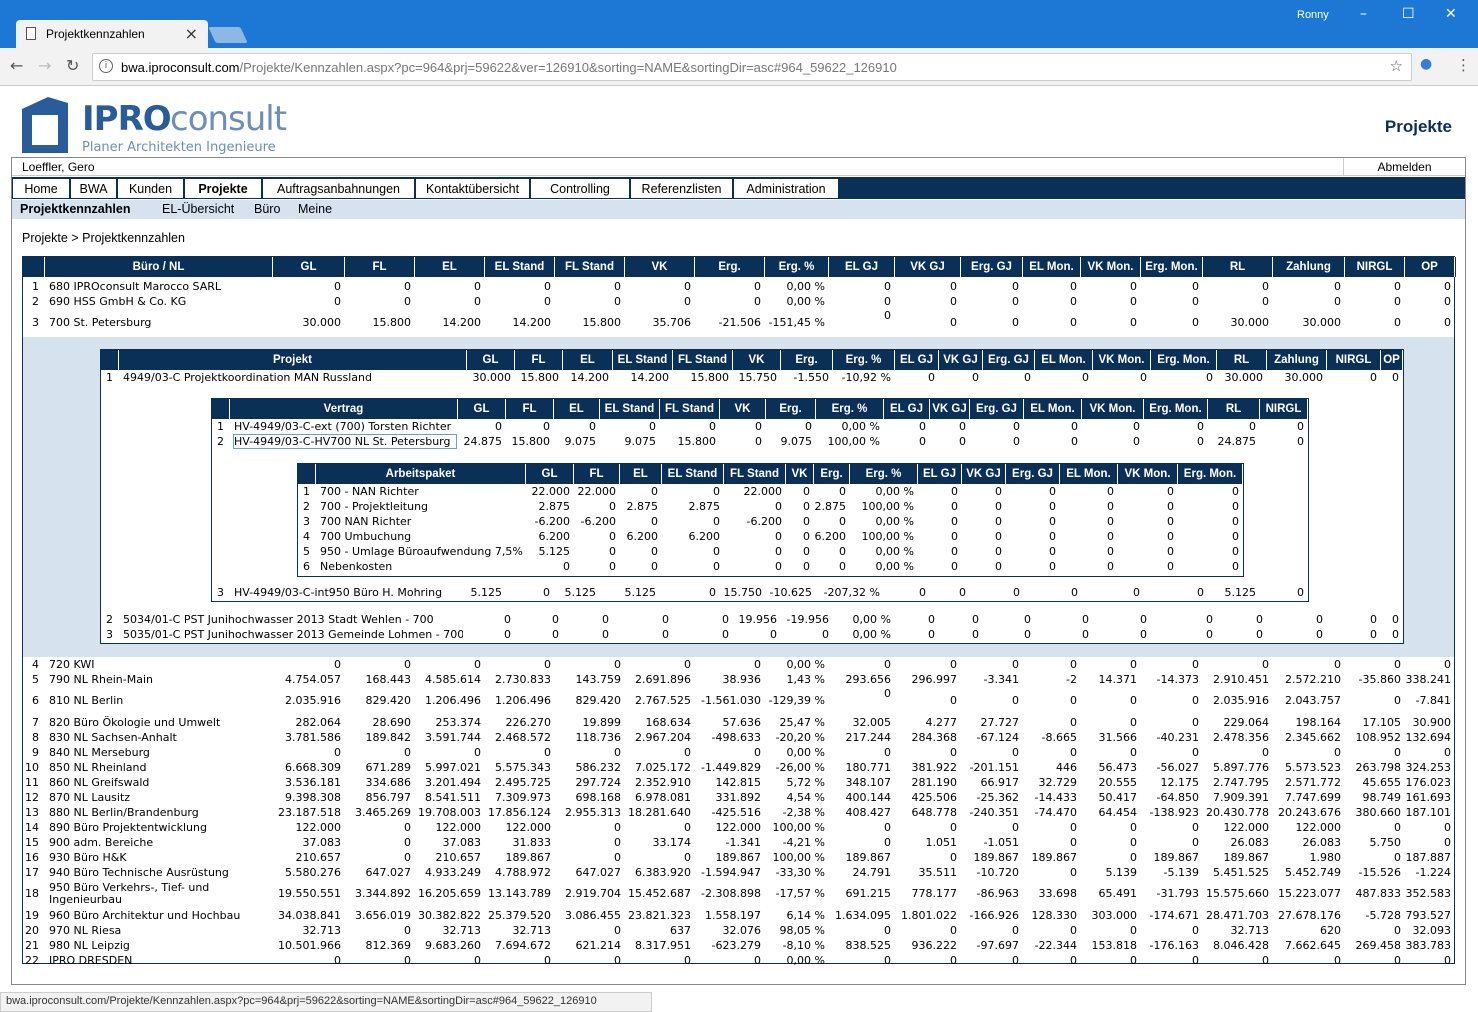 Image resolution: width=1478 pixels, height=1012 pixels. What do you see at coordinates (159, 700) in the screenshot?
I see `row-name: 810 NL Berlin` at bounding box center [159, 700].